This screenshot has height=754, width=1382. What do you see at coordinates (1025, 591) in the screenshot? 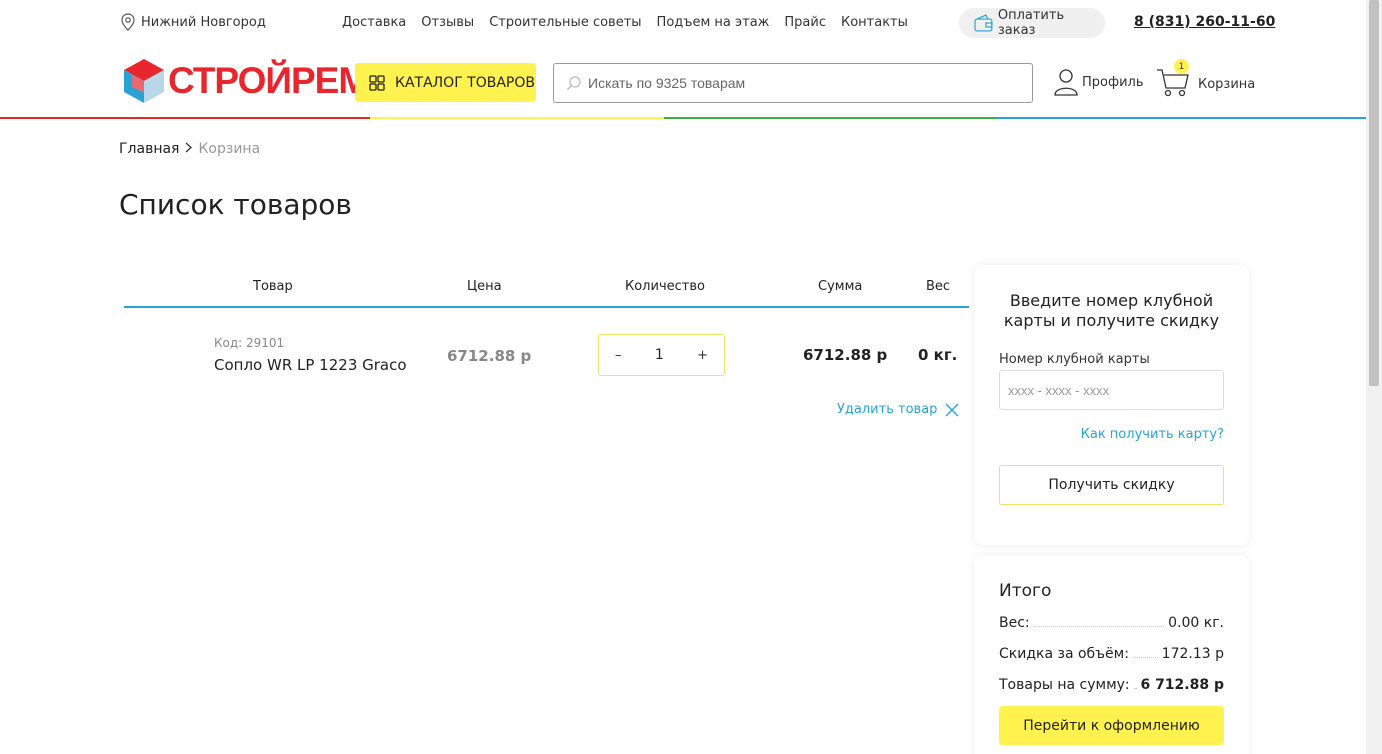
I see `total-title: Итого` at bounding box center [1025, 591].